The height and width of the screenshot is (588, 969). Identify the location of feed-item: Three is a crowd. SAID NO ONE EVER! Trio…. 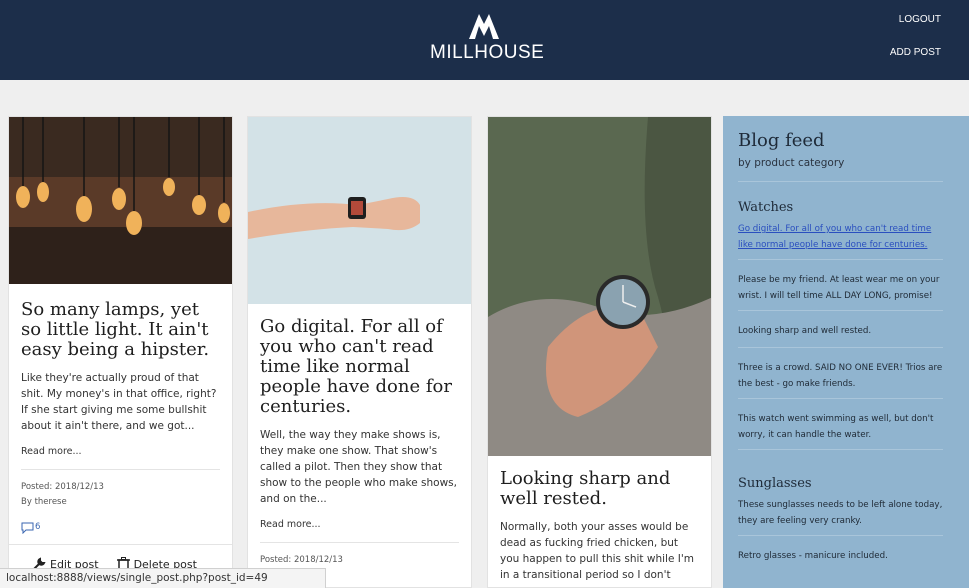
(840, 376).